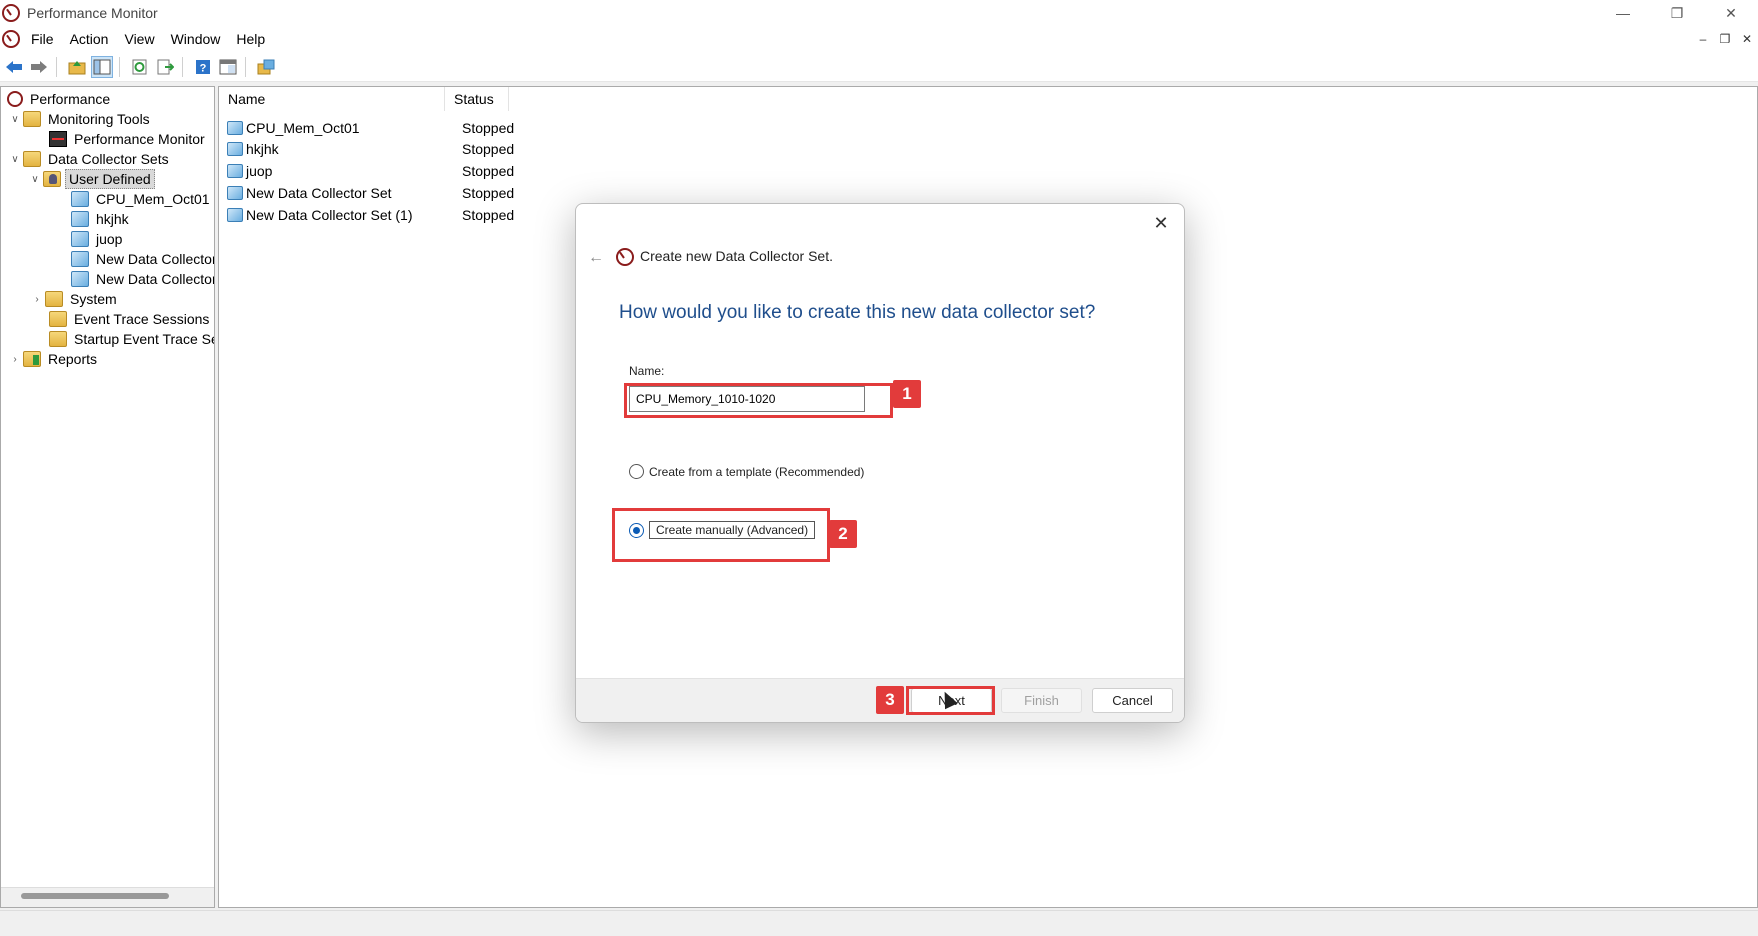  I want to click on list-row: CPU_Mem_Oct01 Stopped, so click(366, 127).